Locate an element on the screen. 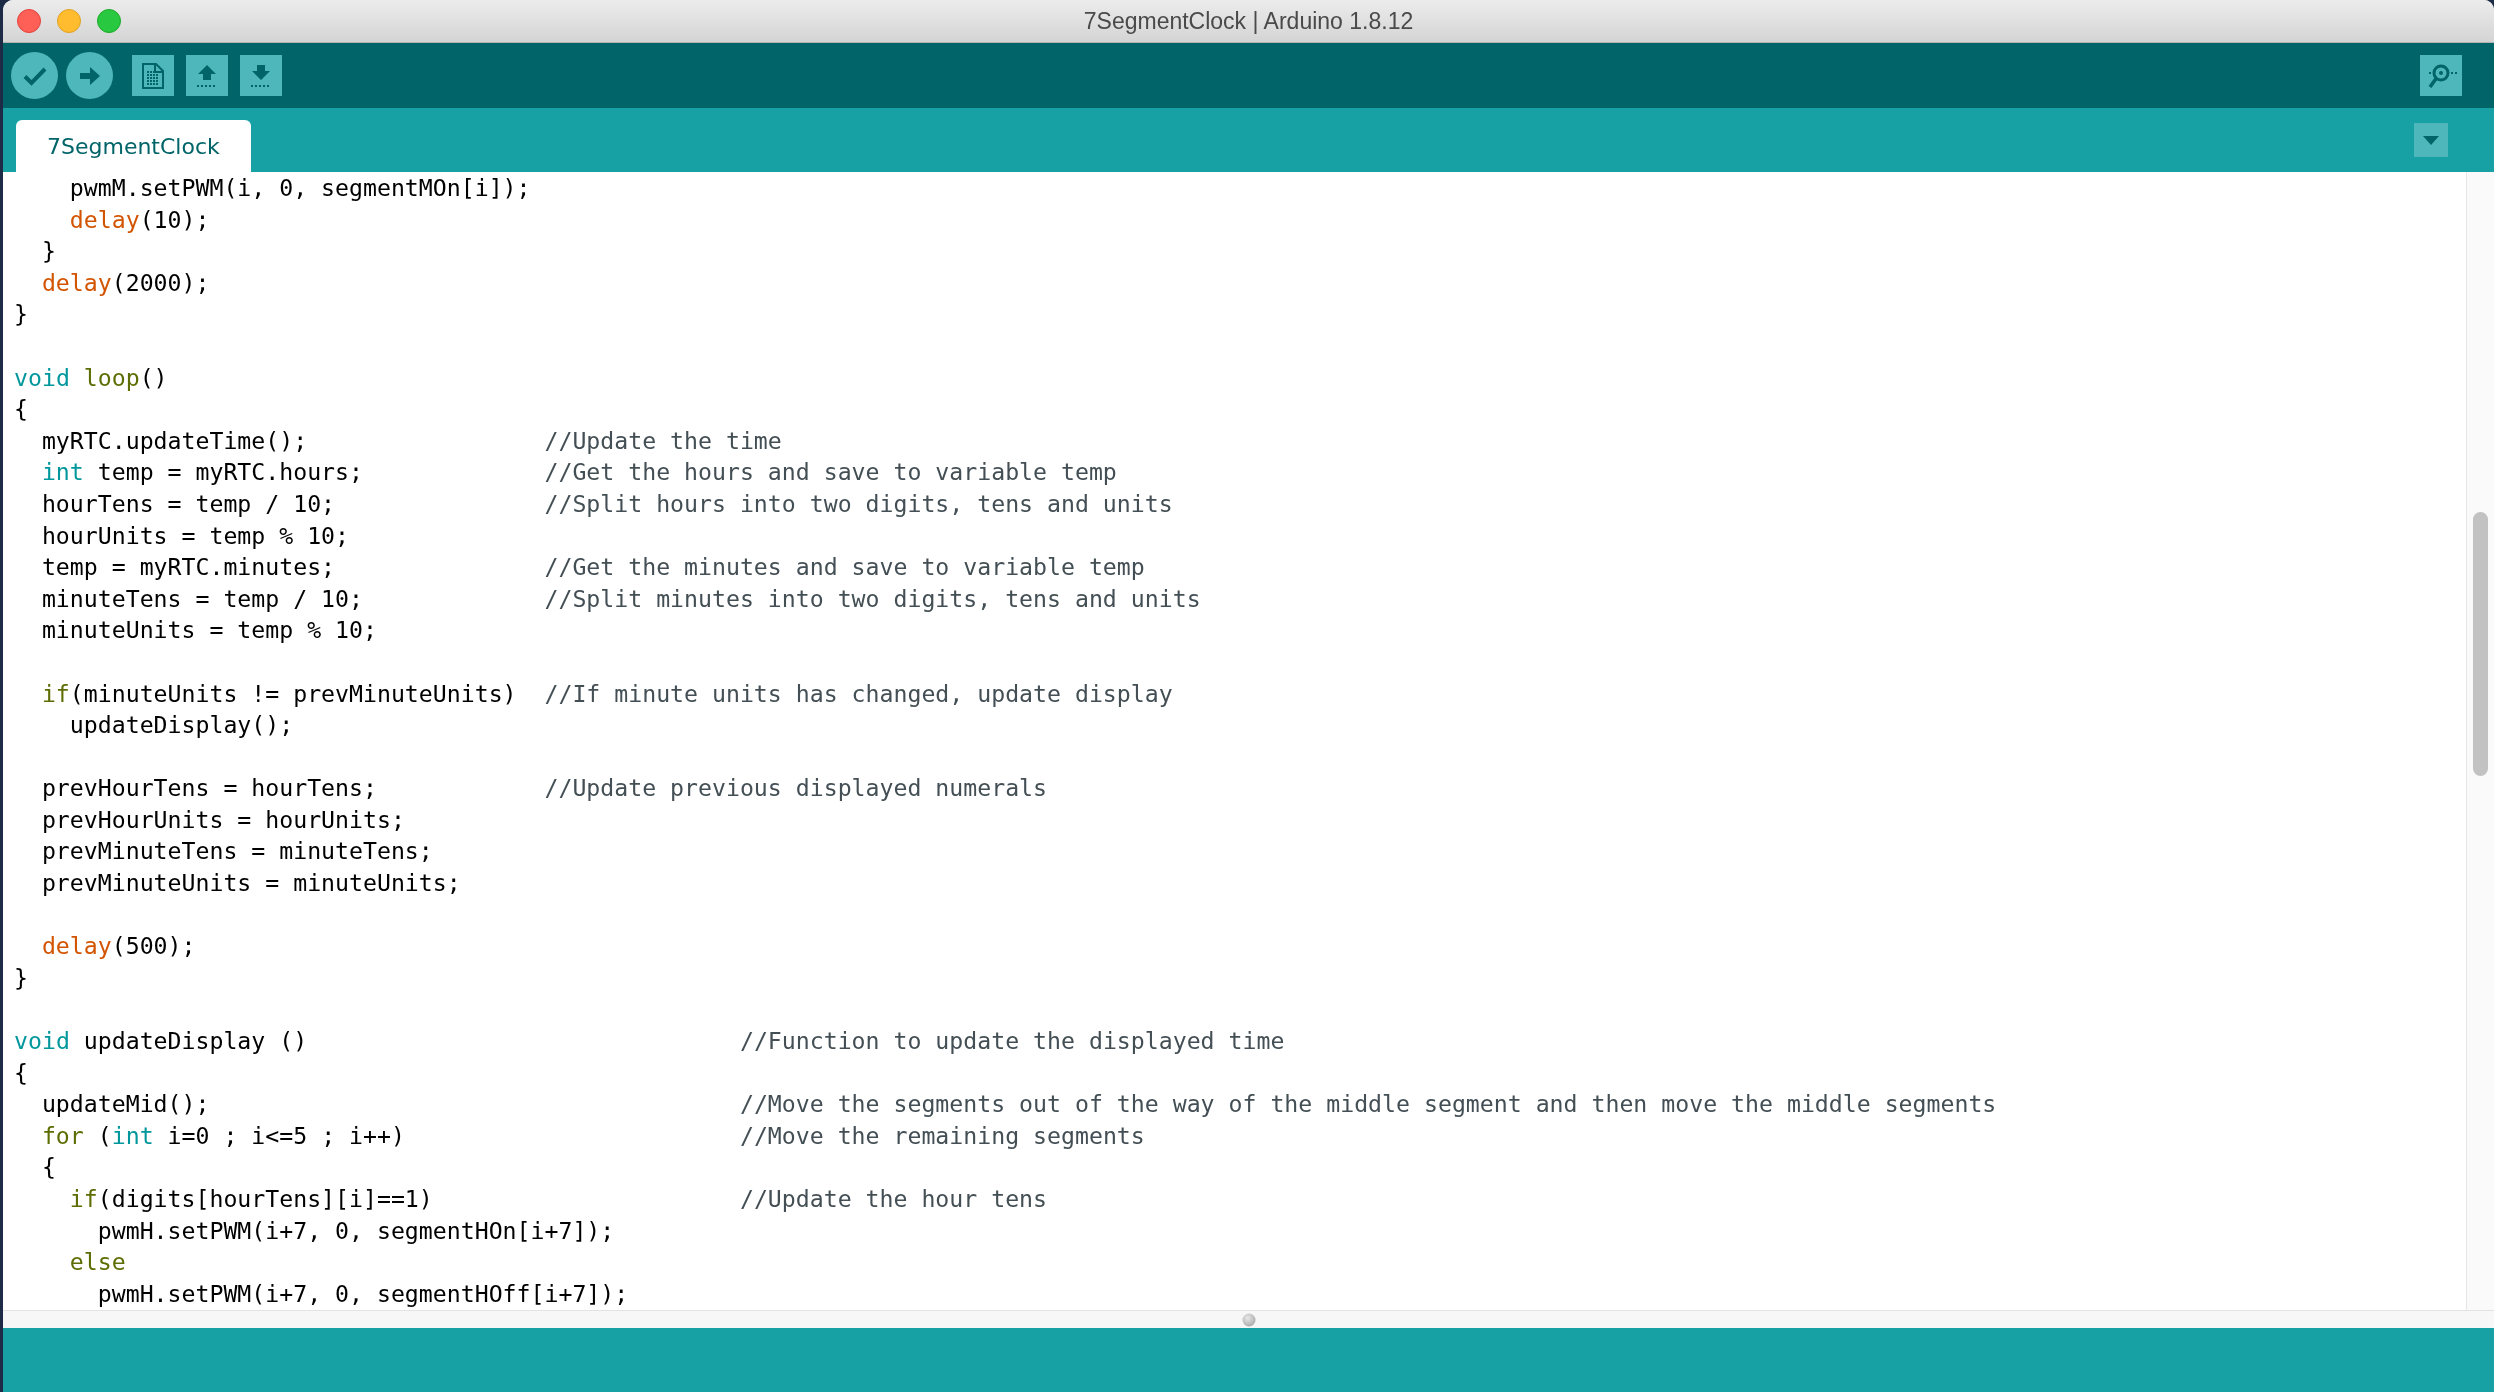 This screenshot has width=2494, height=1392. code-line: updateMid(); is located at coordinates (125, 1104).